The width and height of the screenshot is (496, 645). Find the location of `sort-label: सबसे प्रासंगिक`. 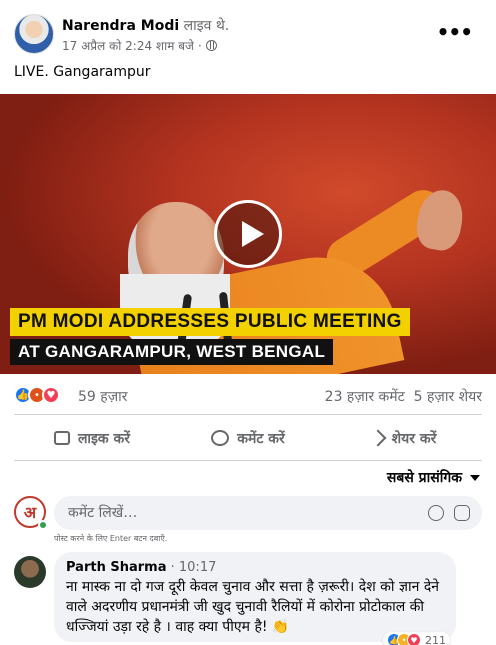

sort-label: सबसे प्रासंगिक is located at coordinates (424, 478).